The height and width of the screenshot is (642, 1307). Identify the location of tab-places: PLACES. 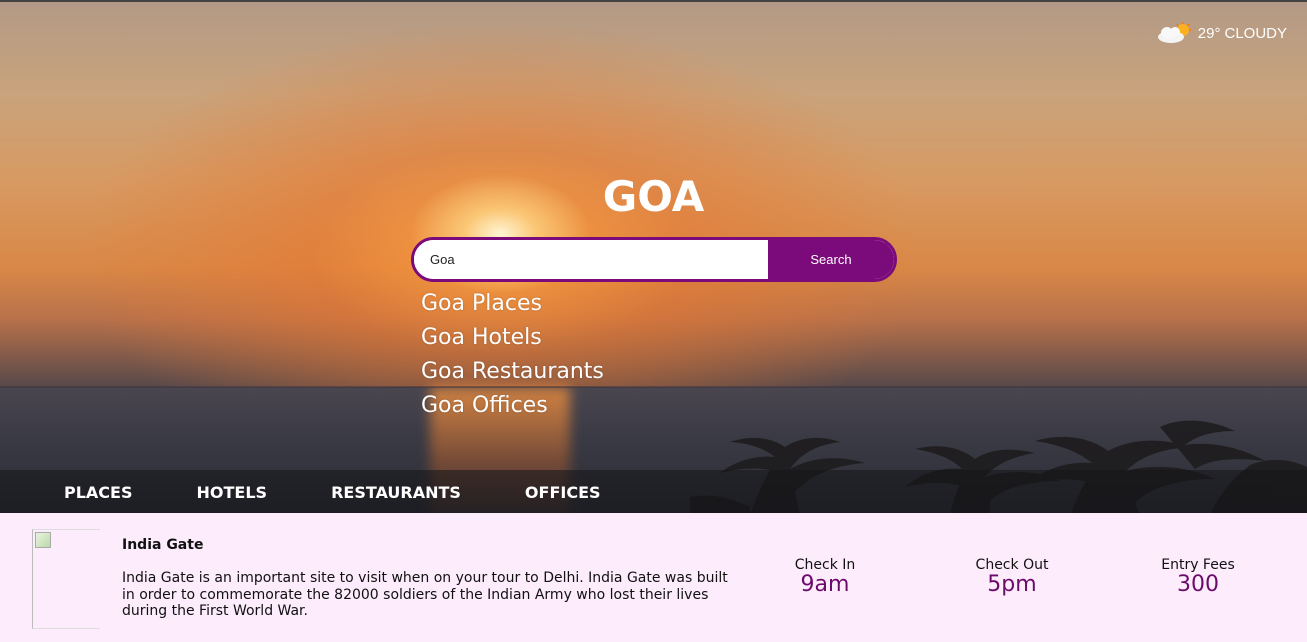
(98, 492).